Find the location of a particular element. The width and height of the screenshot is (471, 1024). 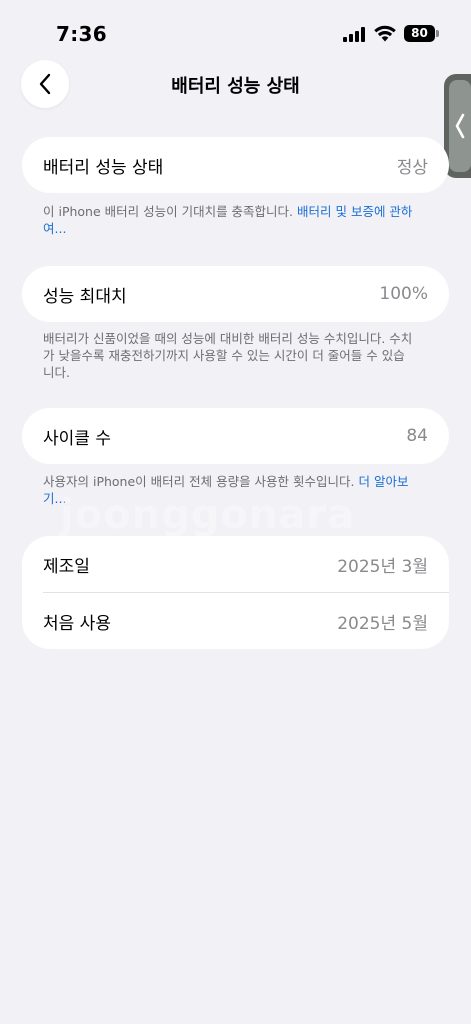

max-capacity-row: 성능 최대치 100% is located at coordinates (235, 294).